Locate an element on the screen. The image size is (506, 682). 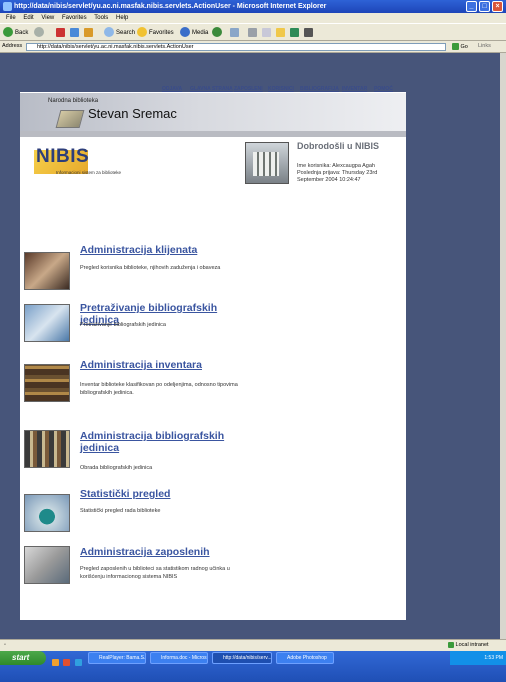
search-thumbnail is located at coordinates (47, 323).